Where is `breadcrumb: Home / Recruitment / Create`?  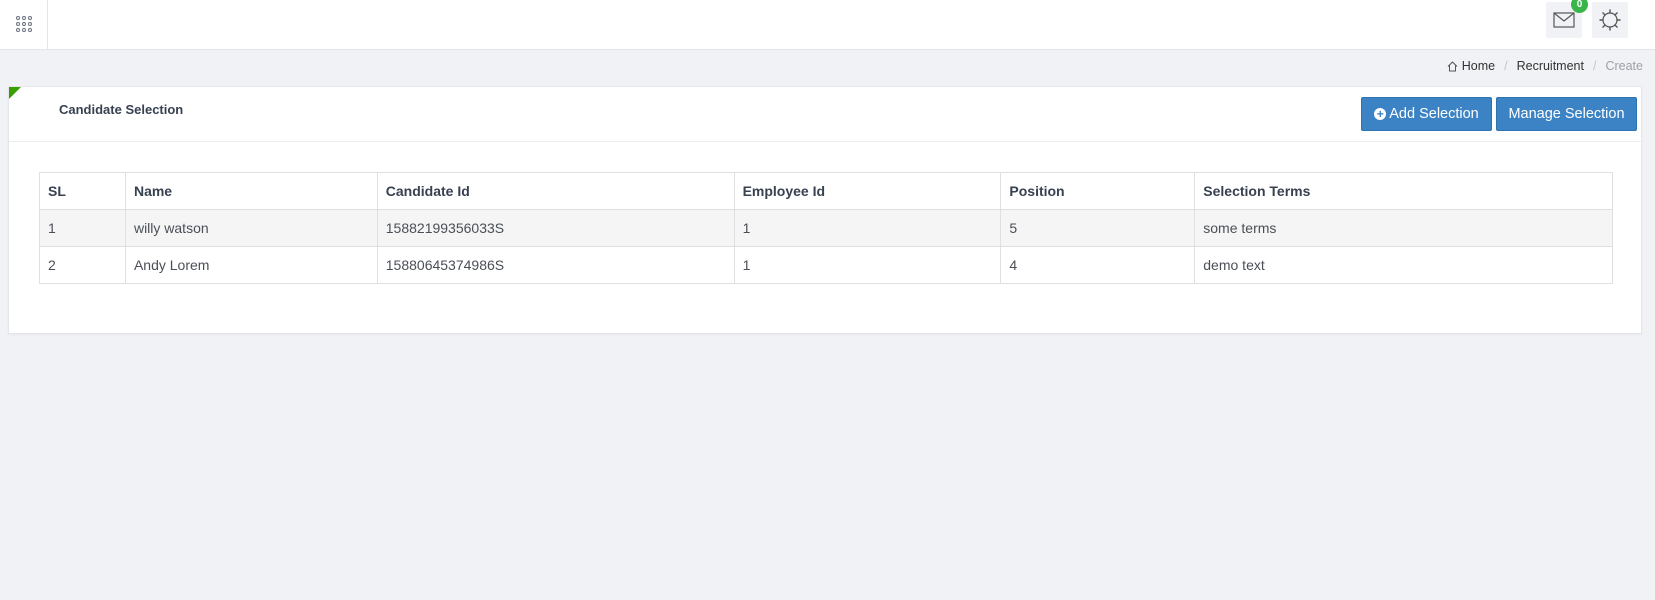 breadcrumb: Home / Recruitment / Create is located at coordinates (1545, 66).